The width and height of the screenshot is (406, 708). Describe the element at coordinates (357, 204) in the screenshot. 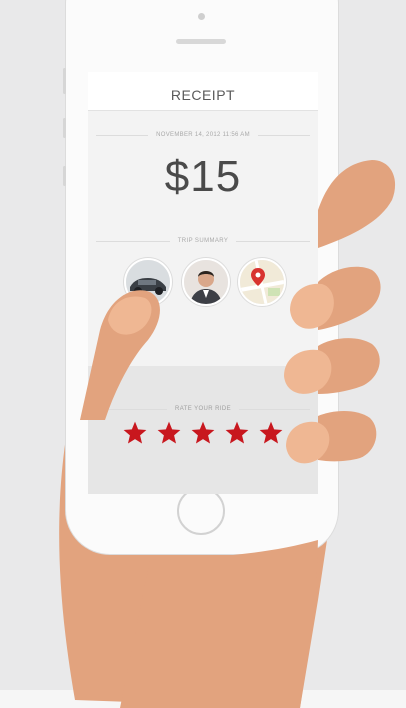

I see `index-finger` at that location.